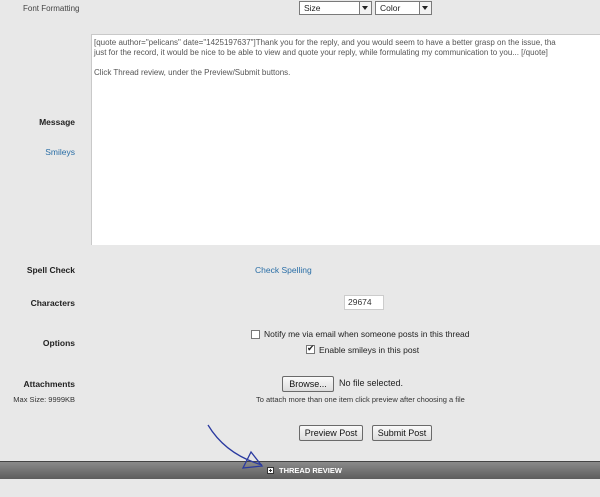  What do you see at coordinates (252, 459) in the screenshot?
I see `arrow-head` at bounding box center [252, 459].